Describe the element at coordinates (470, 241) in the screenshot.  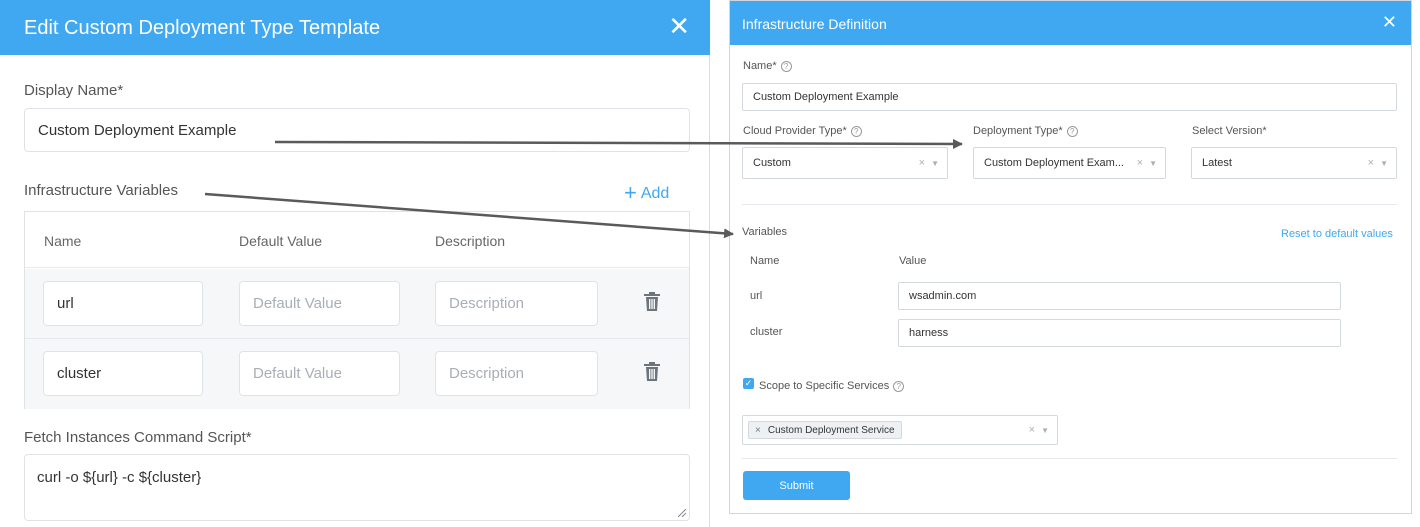
I see `column-description: Description` at that location.